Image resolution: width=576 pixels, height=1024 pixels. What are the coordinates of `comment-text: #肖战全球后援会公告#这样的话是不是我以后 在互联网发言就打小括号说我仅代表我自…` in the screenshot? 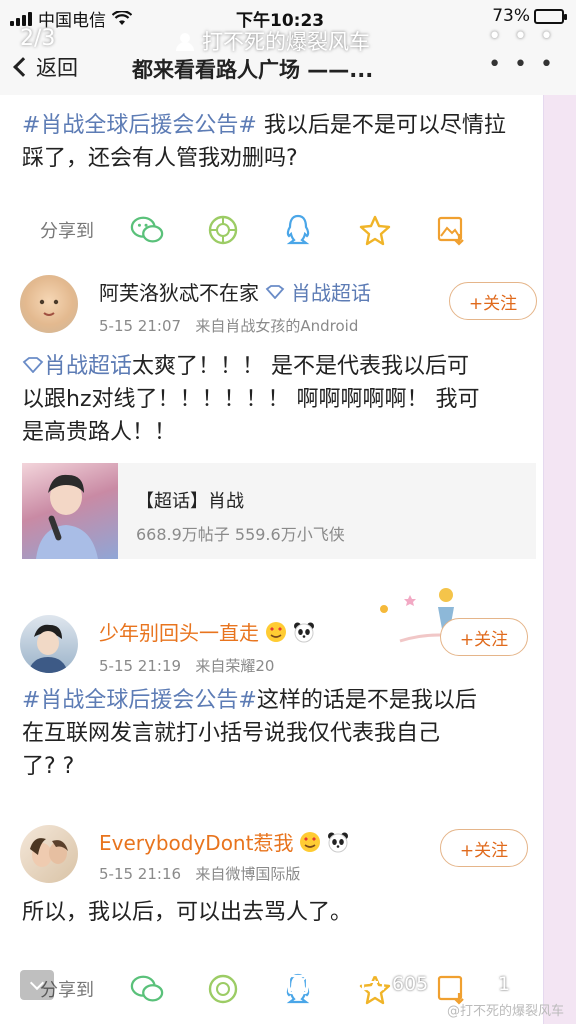 It's located at (277, 733).